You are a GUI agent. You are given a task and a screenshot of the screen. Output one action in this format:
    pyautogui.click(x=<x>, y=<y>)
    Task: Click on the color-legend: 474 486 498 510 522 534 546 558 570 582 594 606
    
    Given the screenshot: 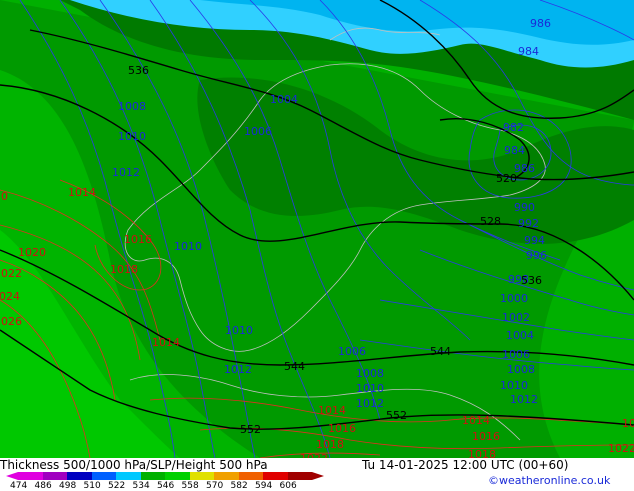 What is the action you would take?
    pyautogui.click(x=165, y=481)
    